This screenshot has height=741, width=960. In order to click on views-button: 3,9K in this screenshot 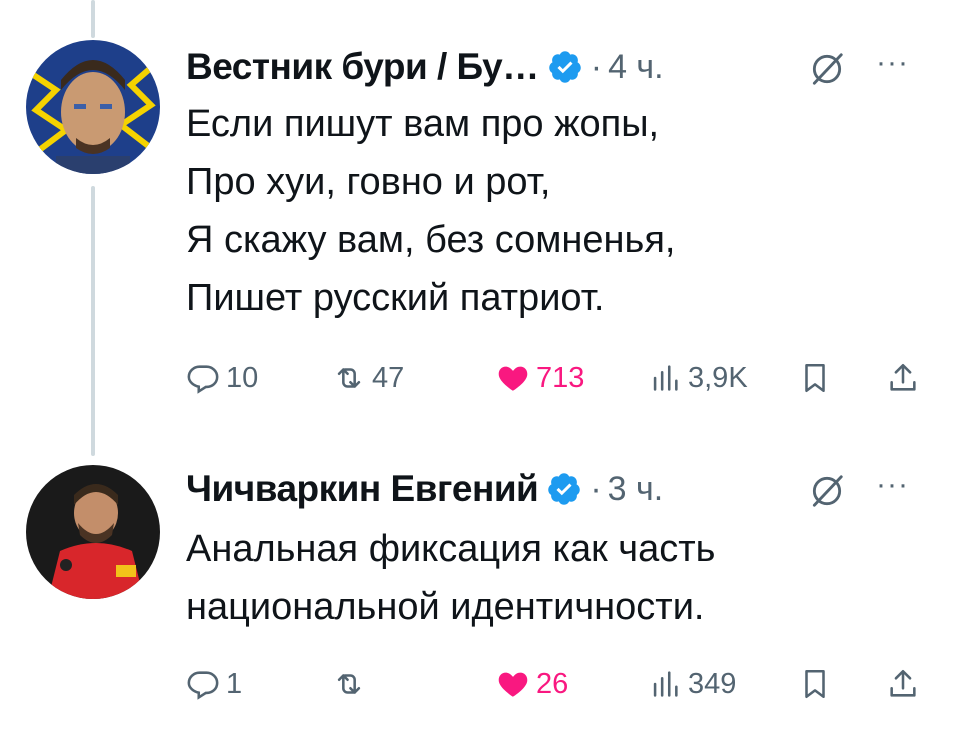, I will do `click(698, 378)`.